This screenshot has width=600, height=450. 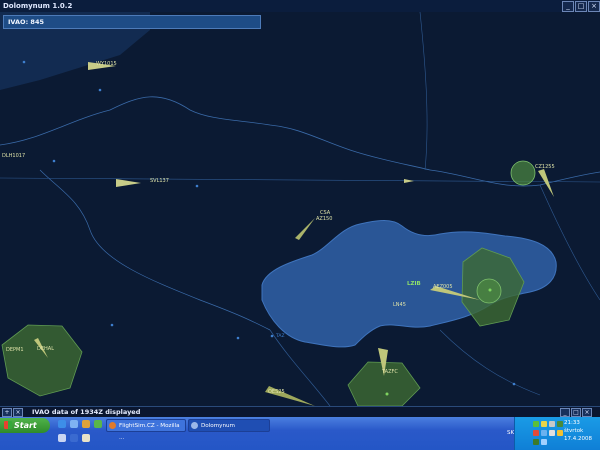 I want to click on status-close2-button: ×, so click(x=587, y=412).